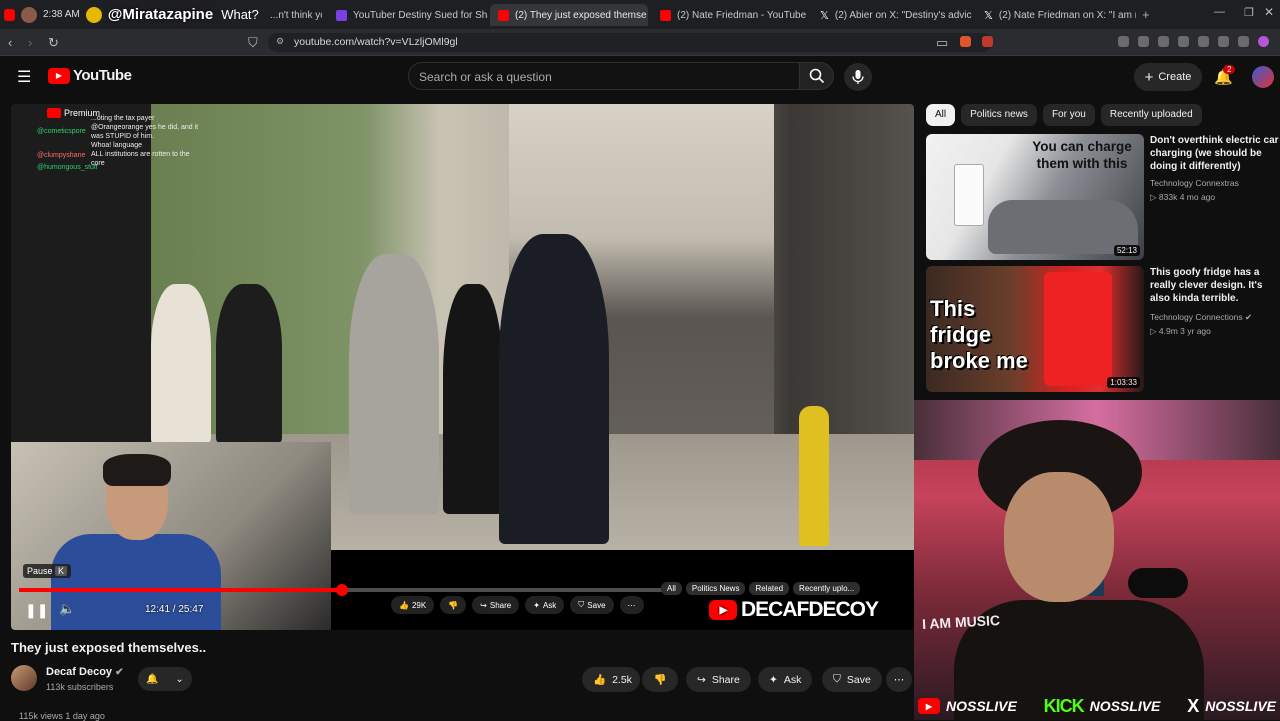 This screenshot has width=1280, height=721. What do you see at coordinates (630, 42) in the screenshot?
I see `url-field: ⚙ youtube.com/watch?v=VLzljOMl9gl` at bounding box center [630, 42].